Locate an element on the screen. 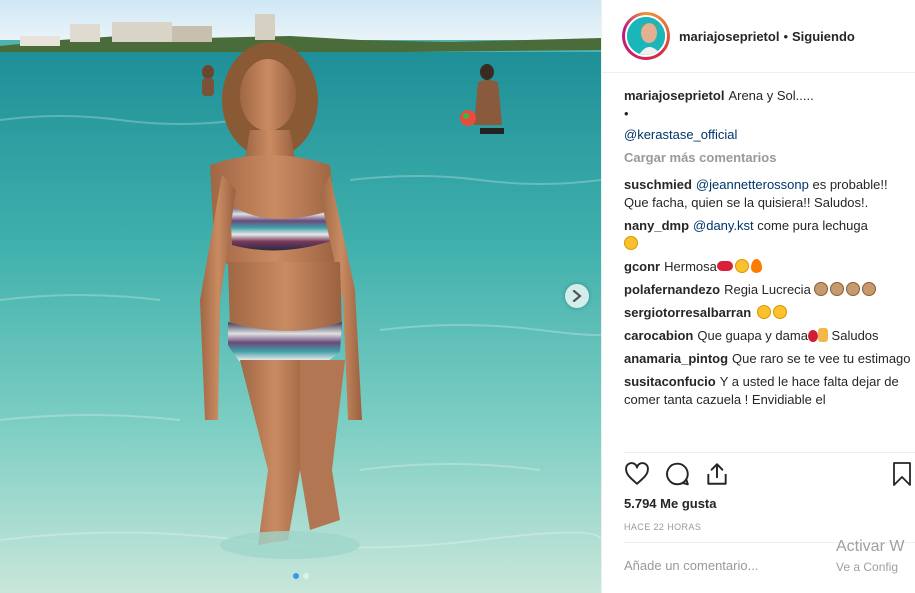 This screenshot has height=593, width=915. comment-button is located at coordinates (678, 475).